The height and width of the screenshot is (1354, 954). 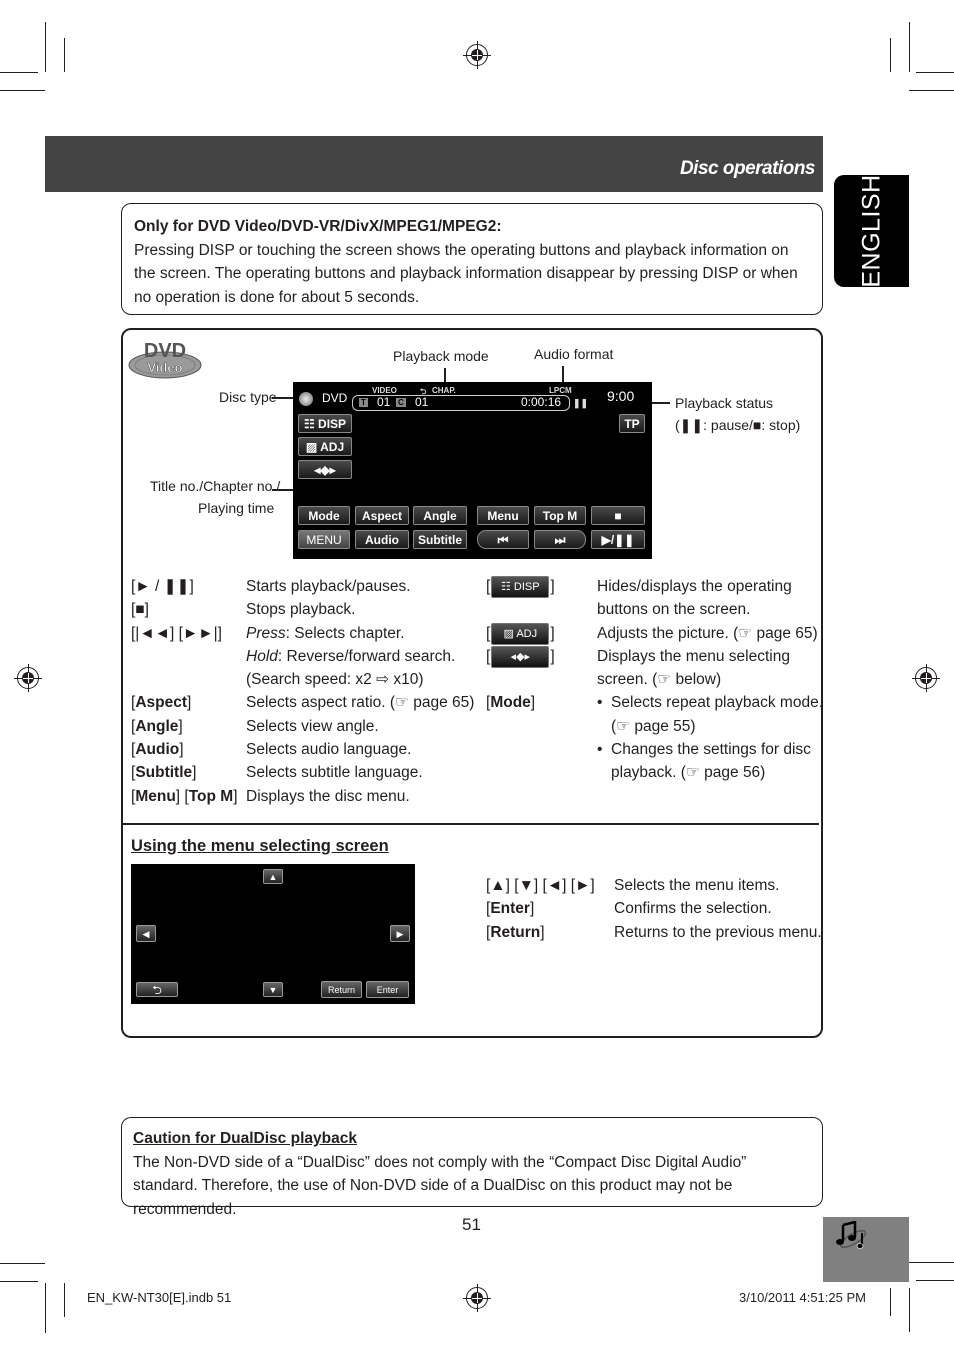 What do you see at coordinates (236, 508) in the screenshot?
I see `callout-playing-time: Playing time` at bounding box center [236, 508].